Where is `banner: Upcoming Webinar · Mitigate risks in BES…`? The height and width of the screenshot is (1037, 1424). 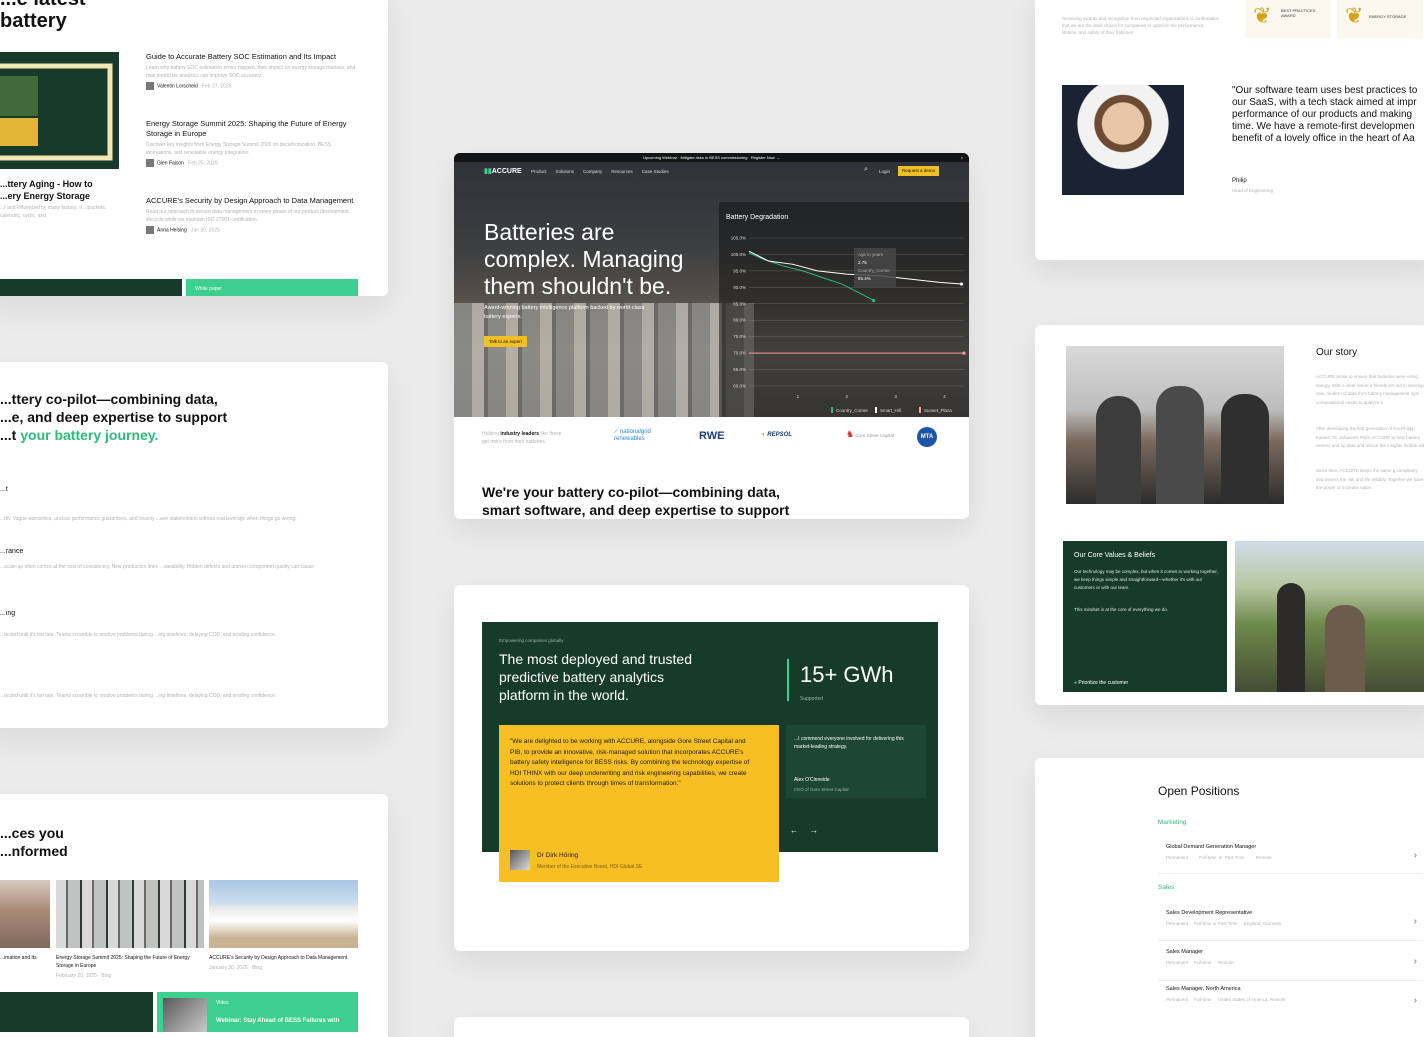
banner: Upcoming Webinar · Mitigate risks in BES… is located at coordinates (711, 157).